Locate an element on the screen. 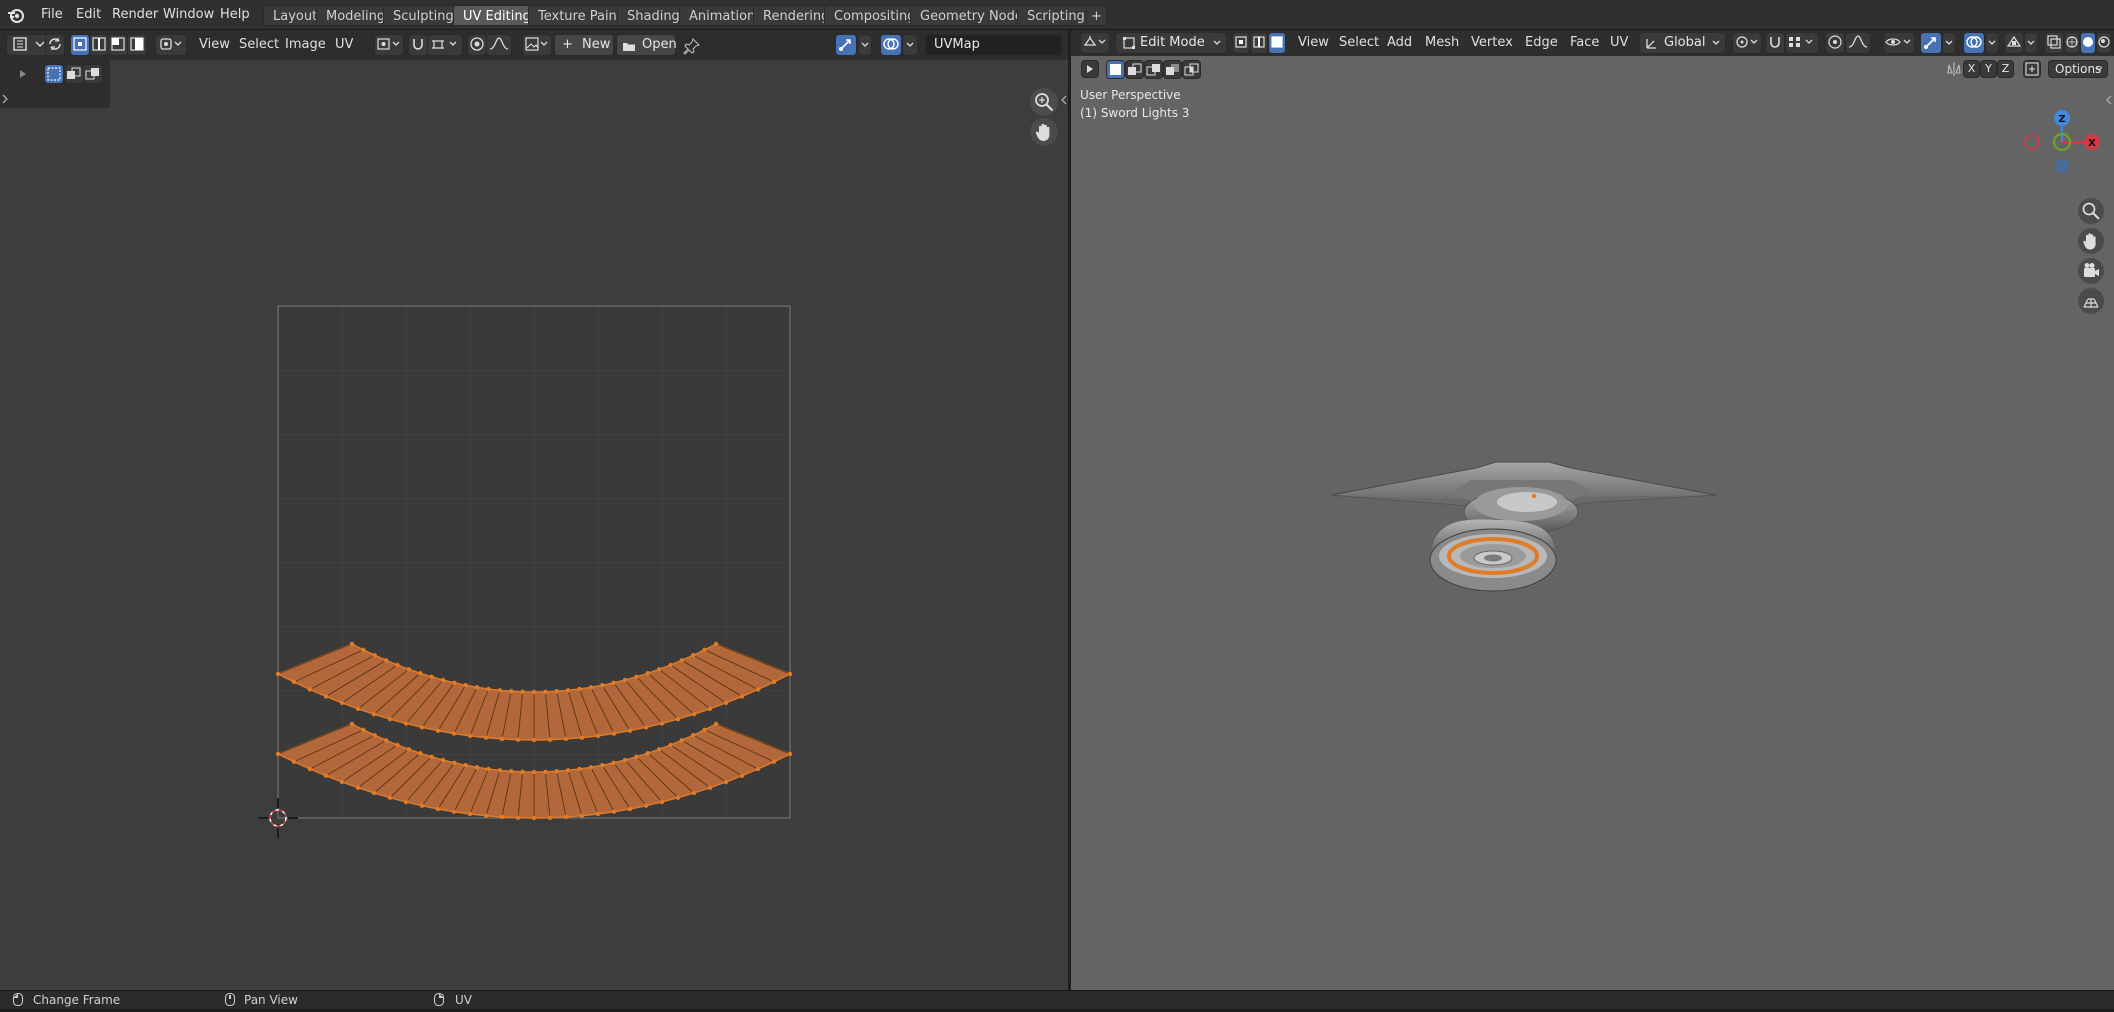  uv-menu-view: View is located at coordinates (214, 45).